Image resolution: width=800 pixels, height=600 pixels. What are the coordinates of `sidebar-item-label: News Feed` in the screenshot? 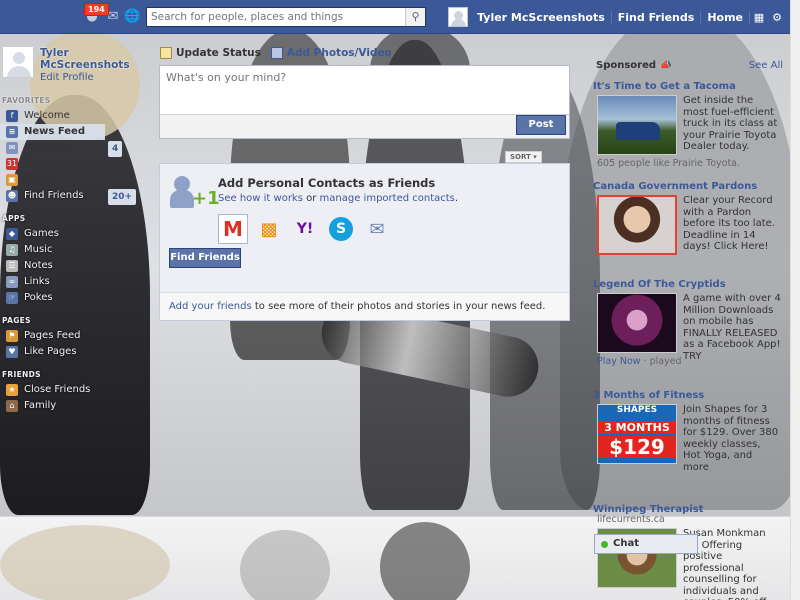 It's located at (54, 131).